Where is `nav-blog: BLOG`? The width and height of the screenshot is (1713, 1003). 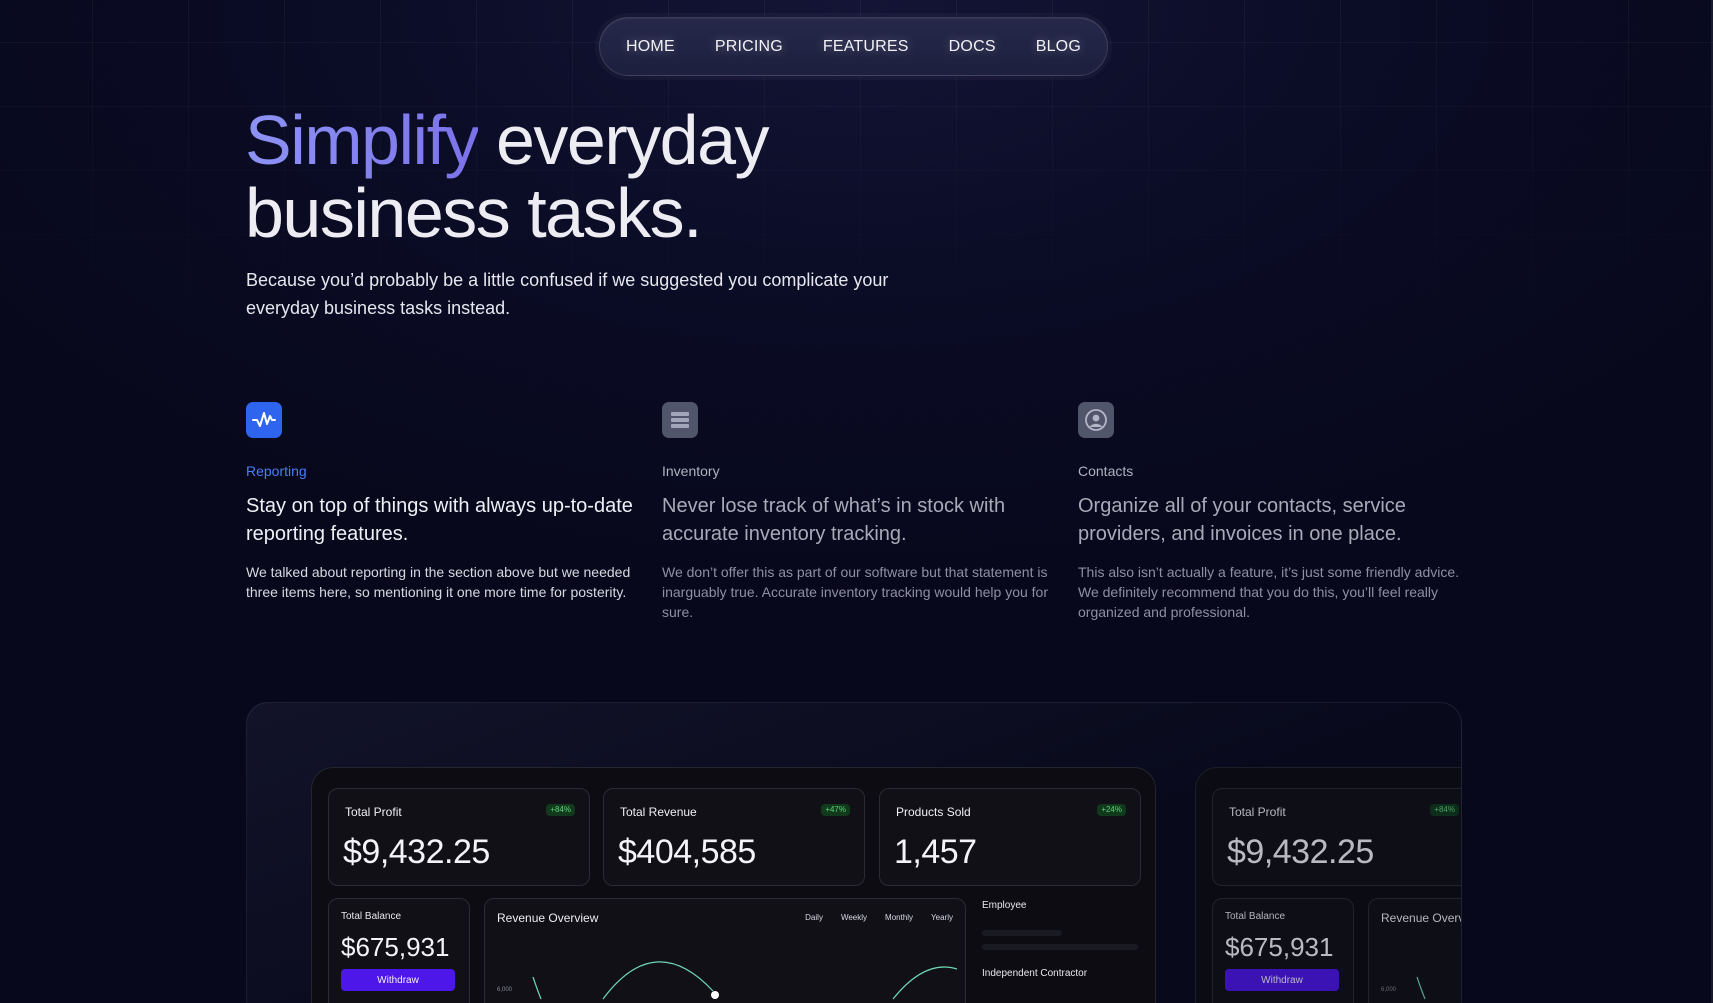 nav-blog: BLOG is located at coordinates (1058, 47).